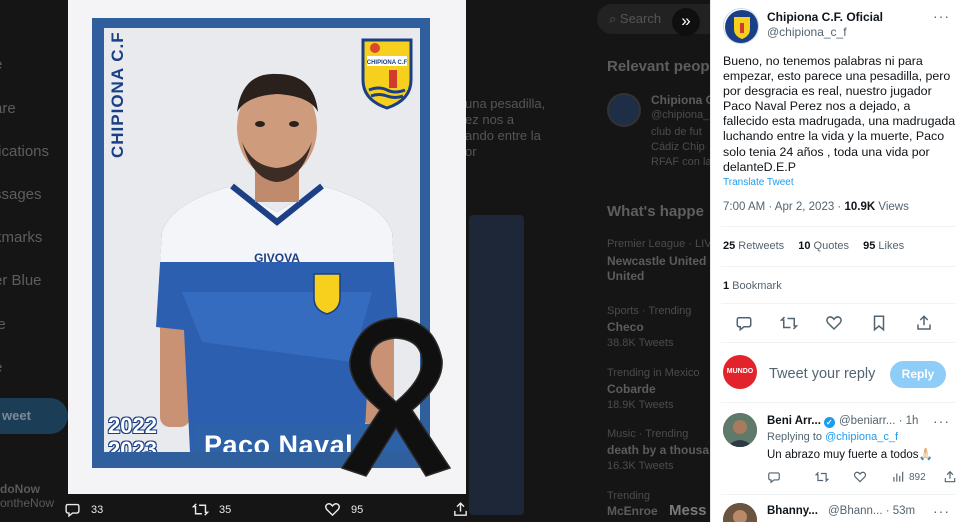 The image size is (960, 522). I want to click on replying-to-label: Replying to, so click(796, 437).